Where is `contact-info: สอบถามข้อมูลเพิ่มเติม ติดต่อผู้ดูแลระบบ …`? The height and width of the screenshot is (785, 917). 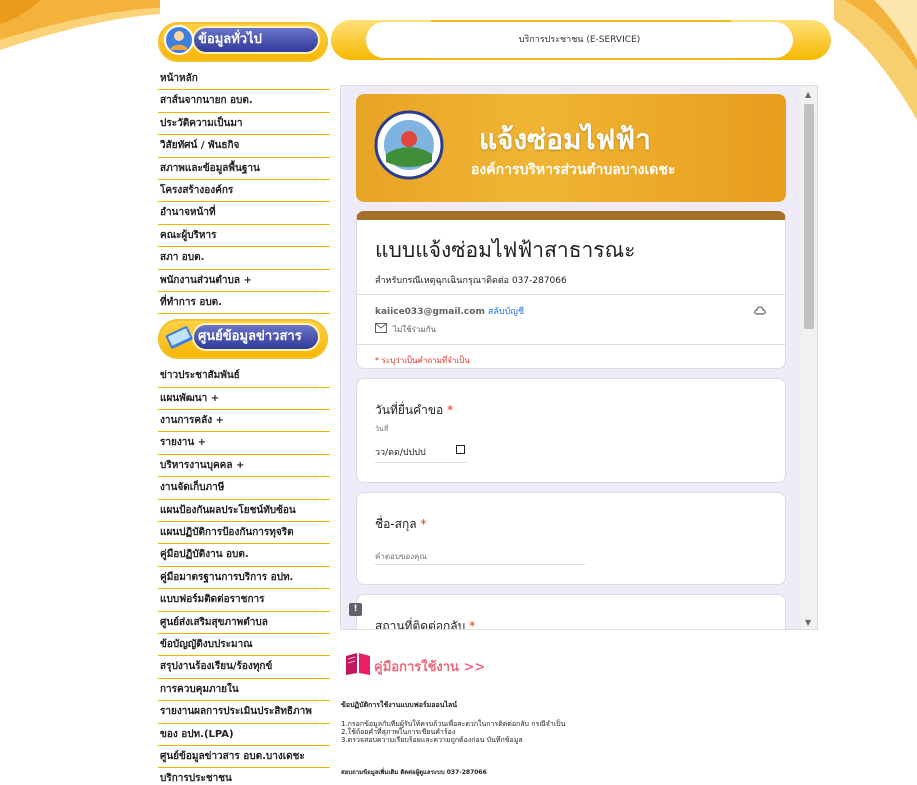 contact-info: สอบถามข้อมูลเพิ่มเติม ติดต่อผู้ดูแลระบบ … is located at coordinates (414, 772).